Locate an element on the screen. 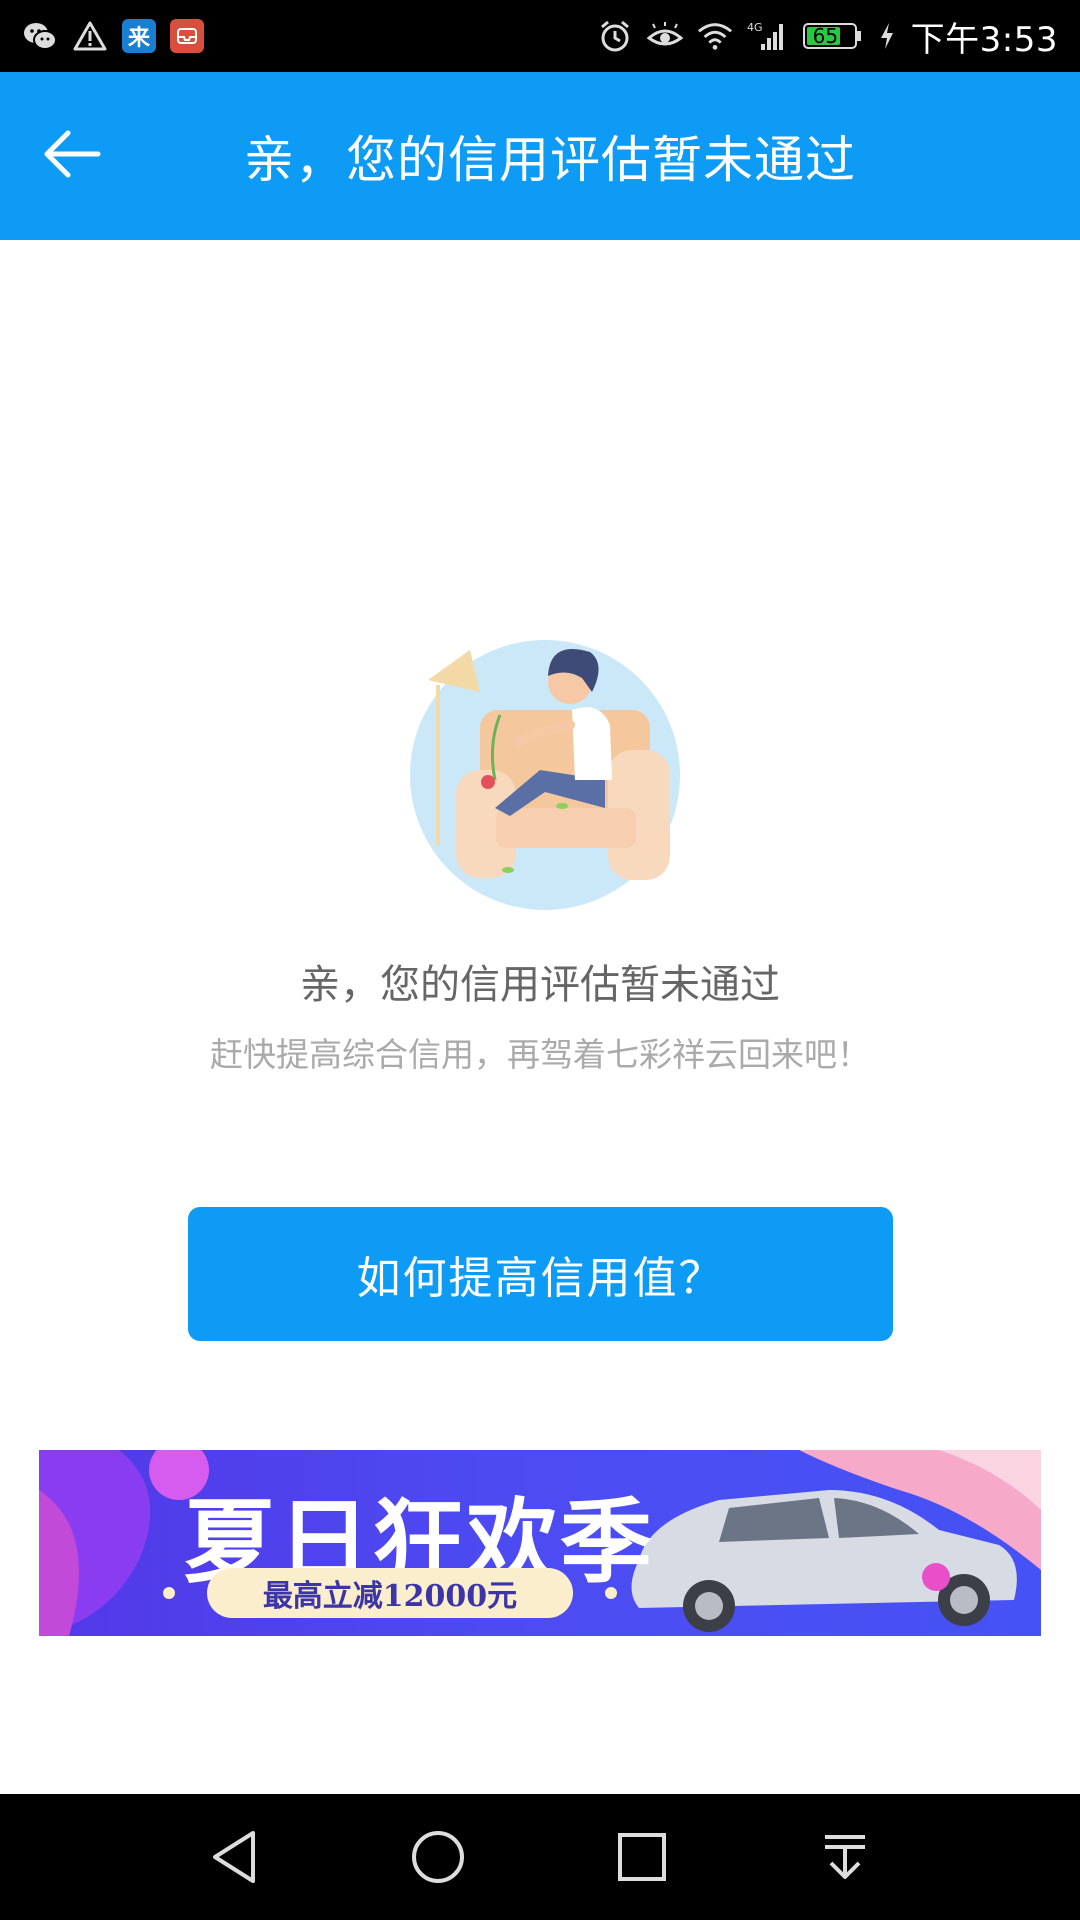 The image size is (1080, 1920). triangle-back-icon is located at coordinates (234, 1857).